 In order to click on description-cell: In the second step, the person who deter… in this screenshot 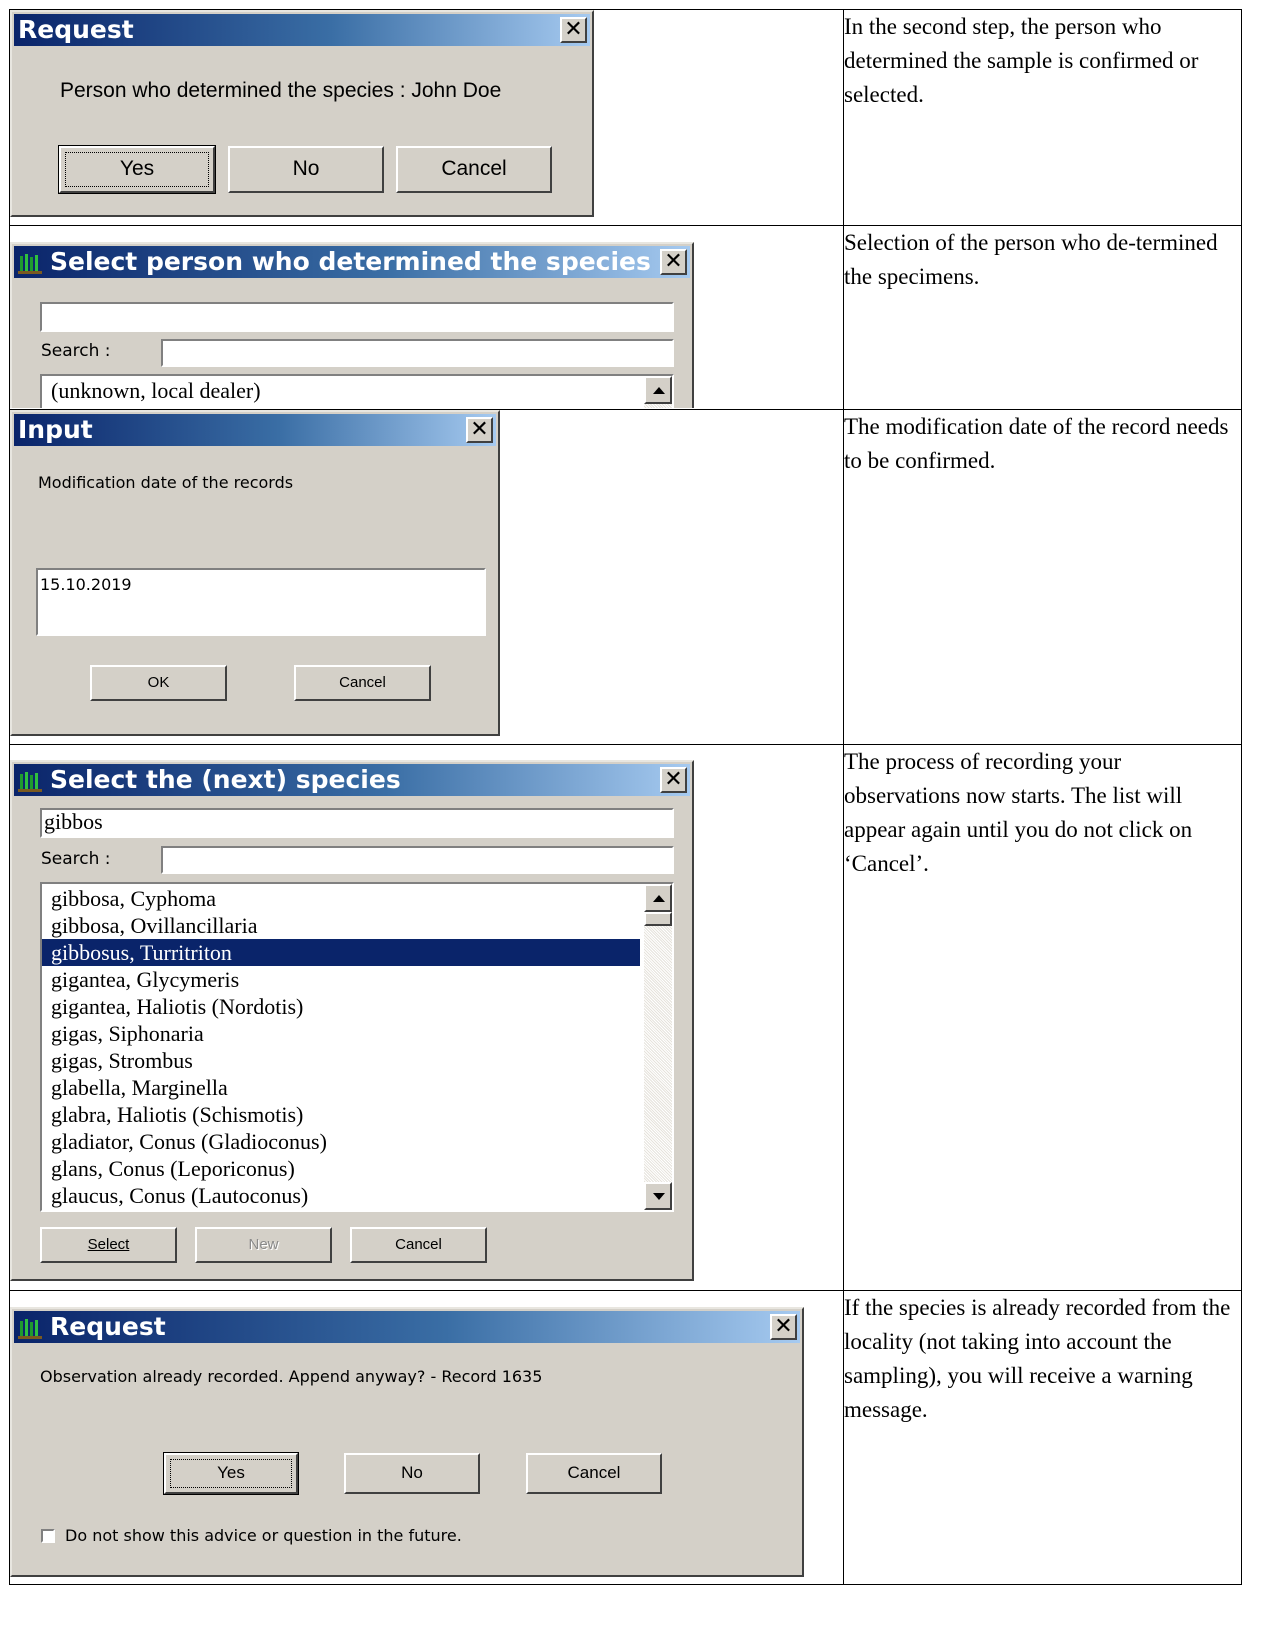, I will do `click(1042, 117)`.